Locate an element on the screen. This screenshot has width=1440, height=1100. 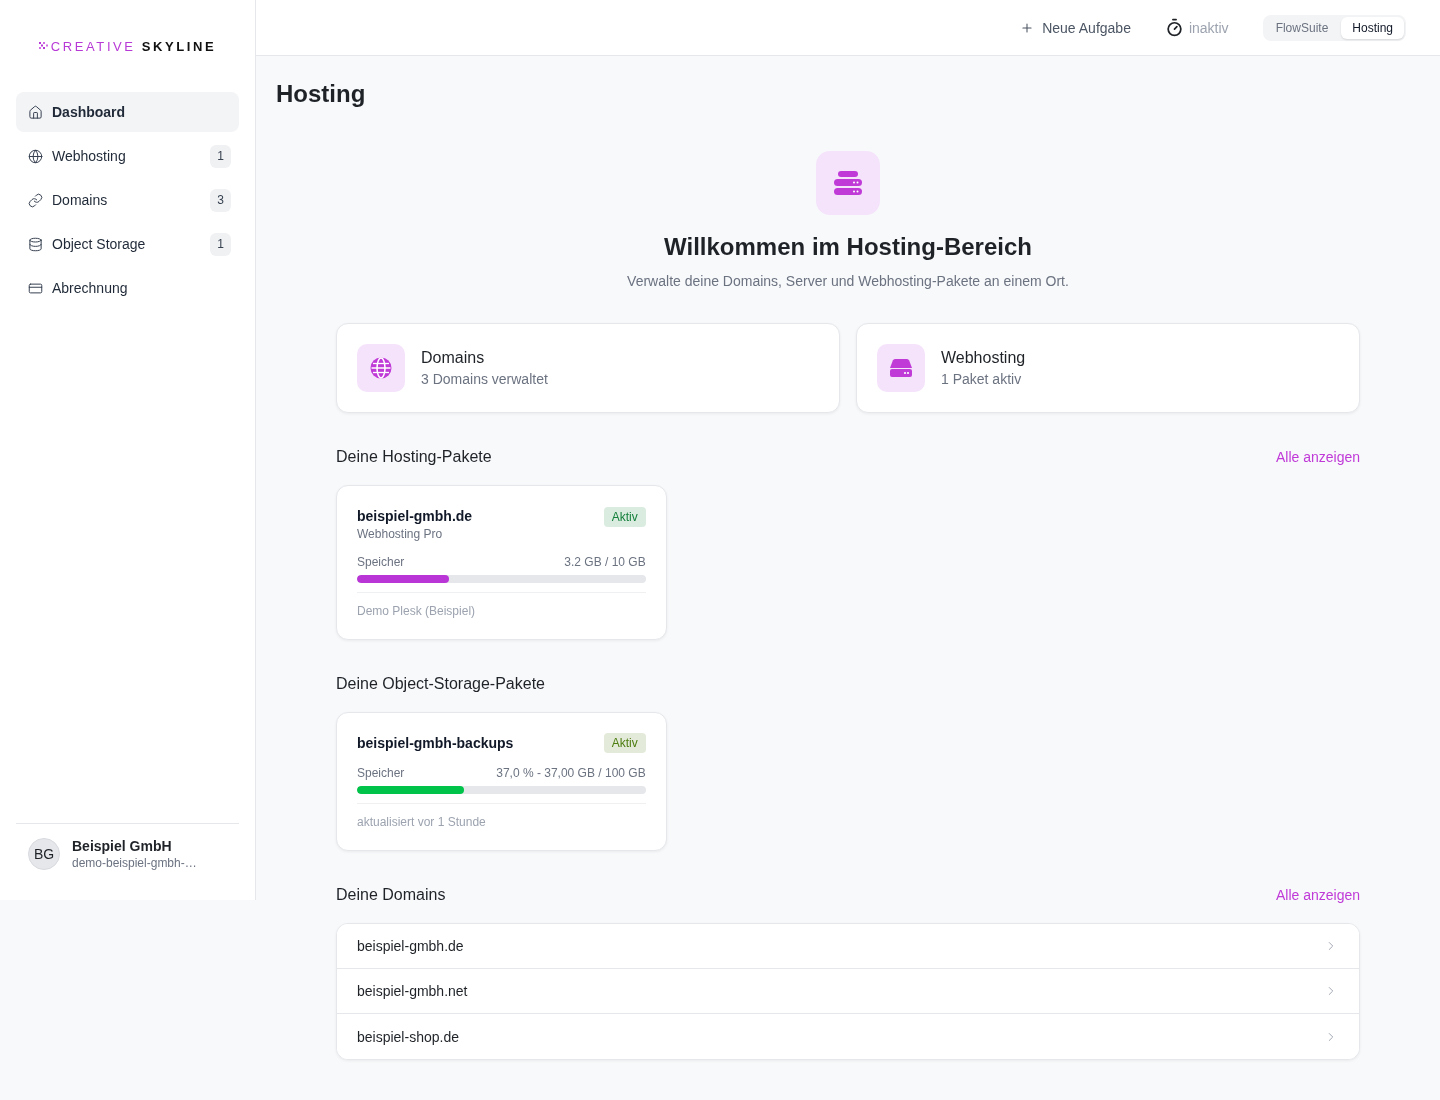
summary-title: Domains is located at coordinates (453, 358).